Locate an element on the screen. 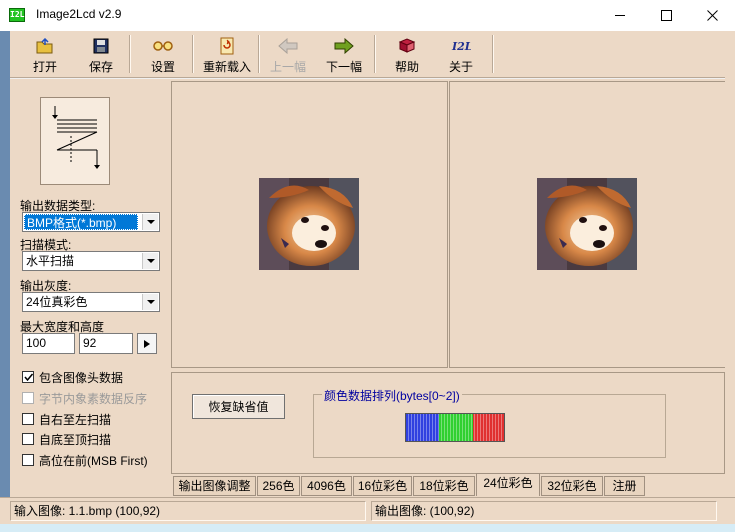  reload-icon is located at coordinates (227, 46).